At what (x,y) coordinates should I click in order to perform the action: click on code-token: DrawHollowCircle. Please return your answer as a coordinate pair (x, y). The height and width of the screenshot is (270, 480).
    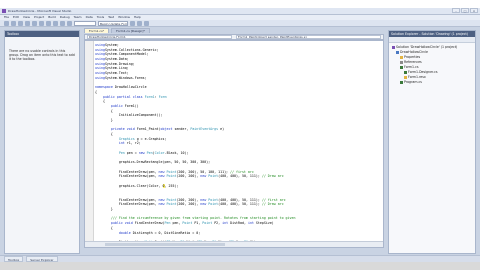
    Looking at the image, I should click on (129, 87).